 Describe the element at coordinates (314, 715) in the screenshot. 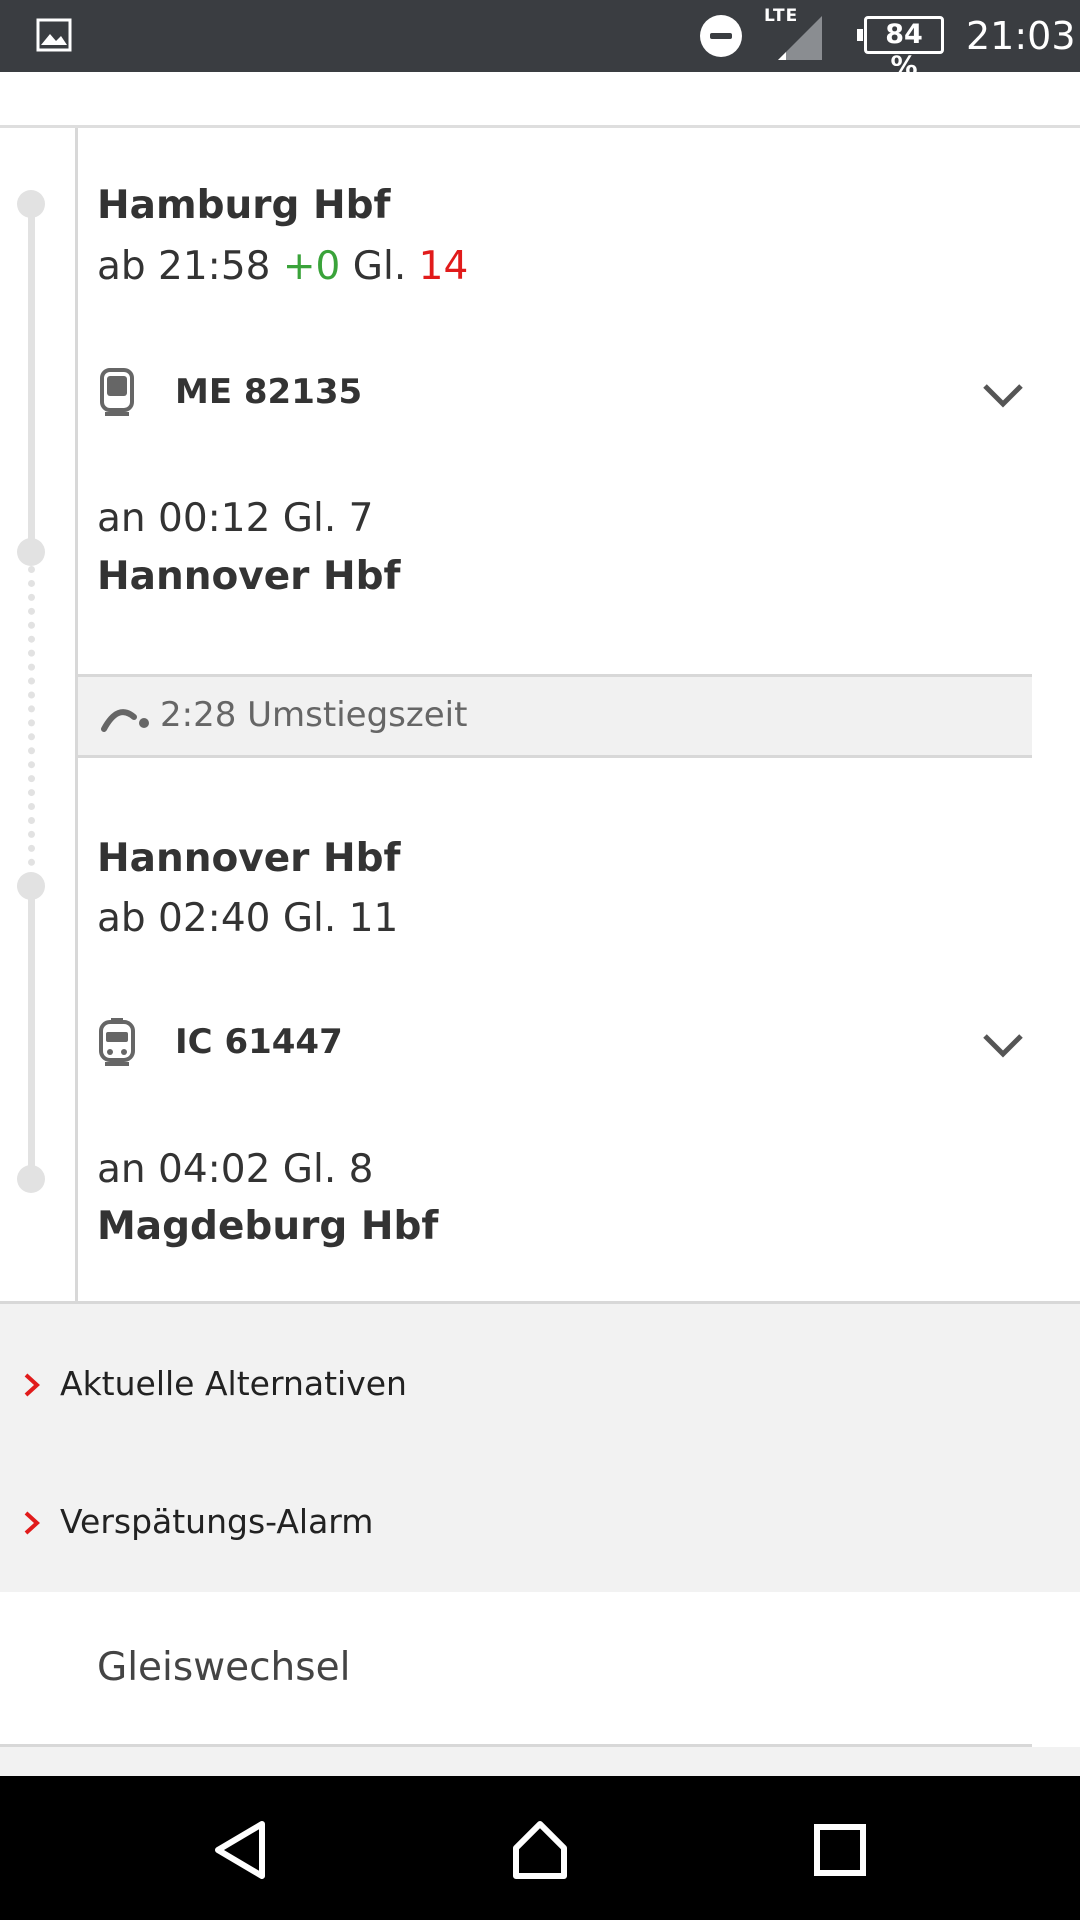

I see `transfer-time: 2:28 Umstiegszeit` at that location.